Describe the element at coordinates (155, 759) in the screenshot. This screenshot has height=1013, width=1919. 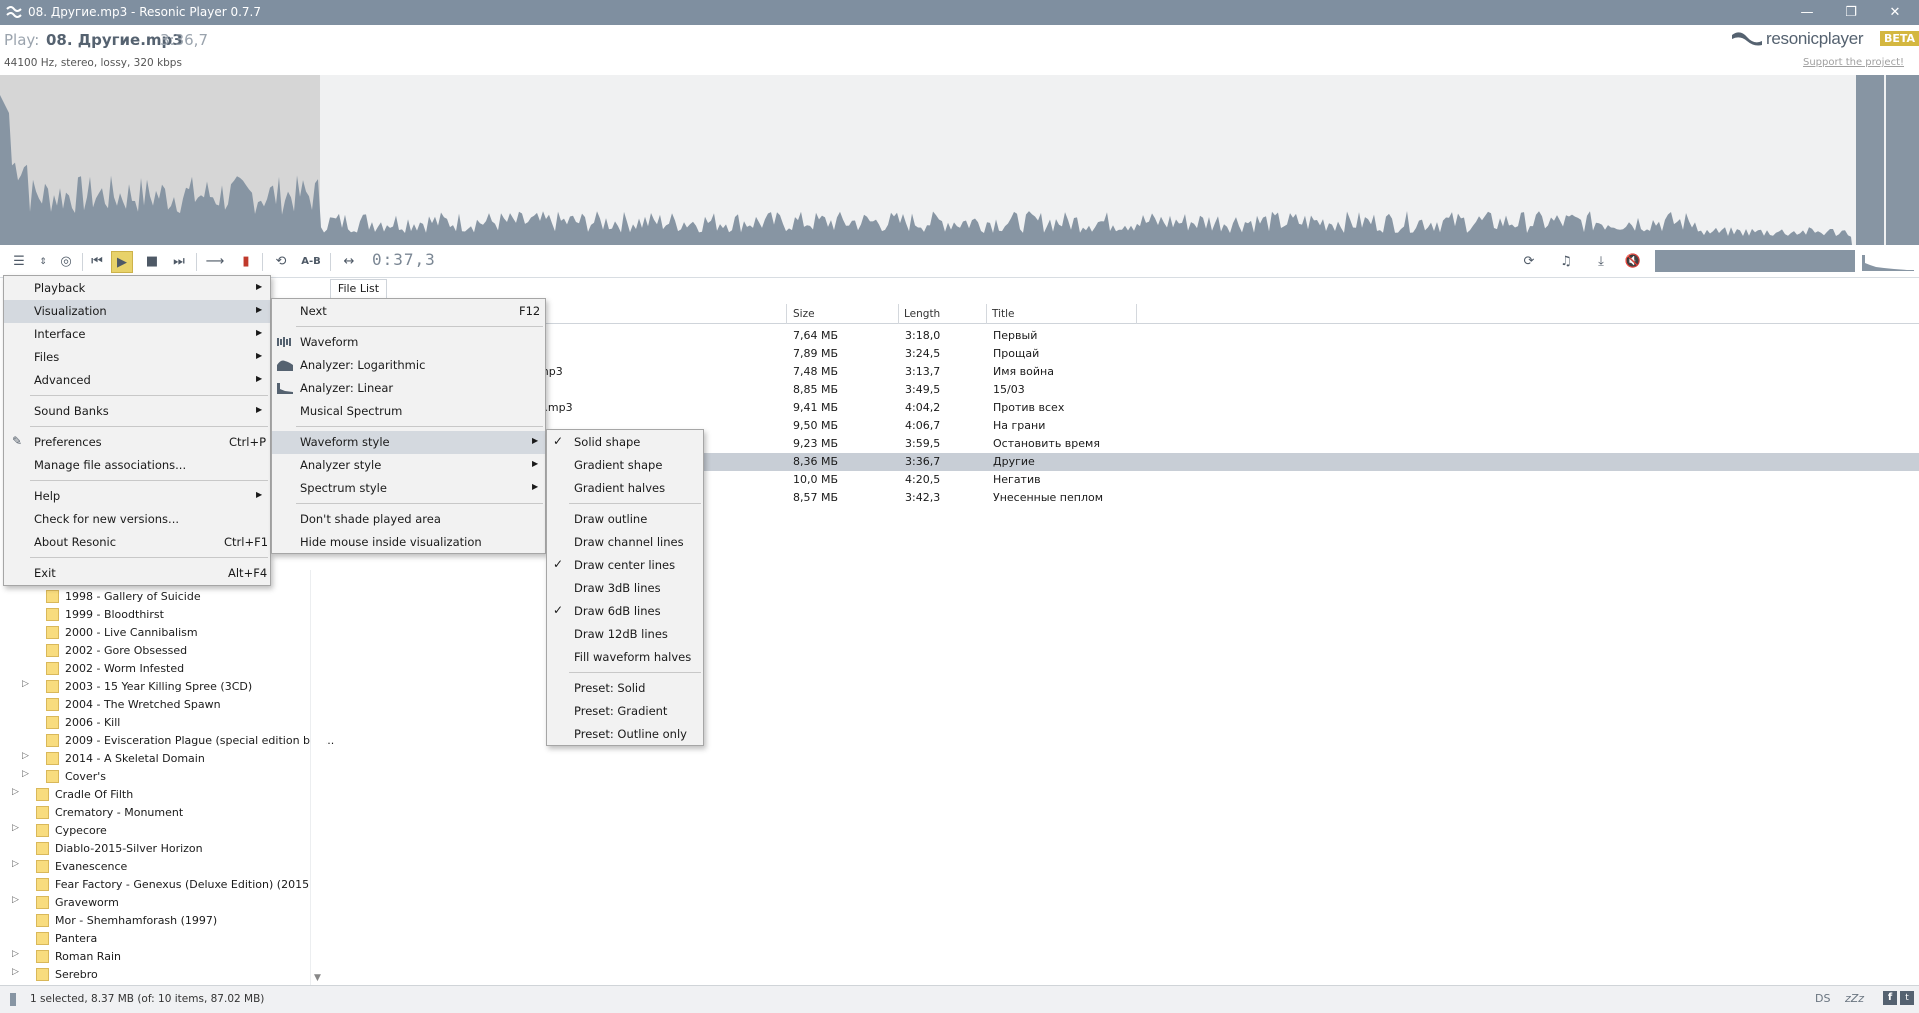
I see `folder-tree-item: ▷ 2014 - A Skeletal Domain` at that location.